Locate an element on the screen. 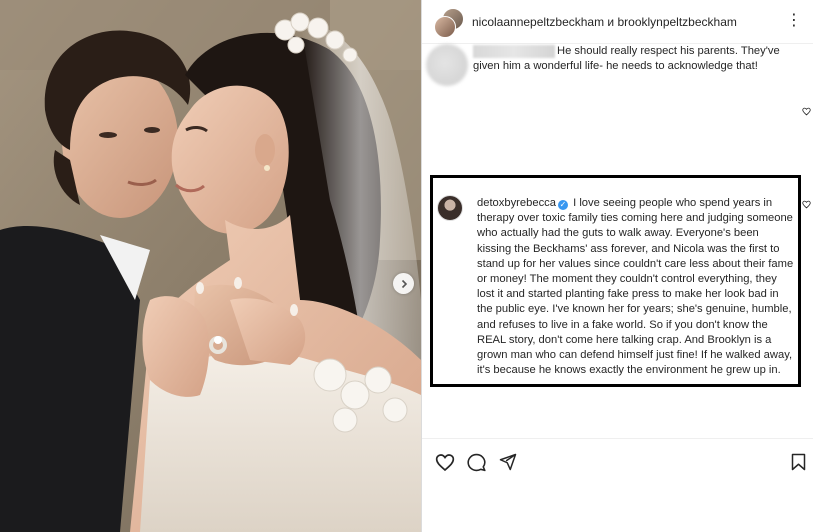 Image resolution: width=813 pixels, height=532 pixels. collab-avatars is located at coordinates (449, 22).